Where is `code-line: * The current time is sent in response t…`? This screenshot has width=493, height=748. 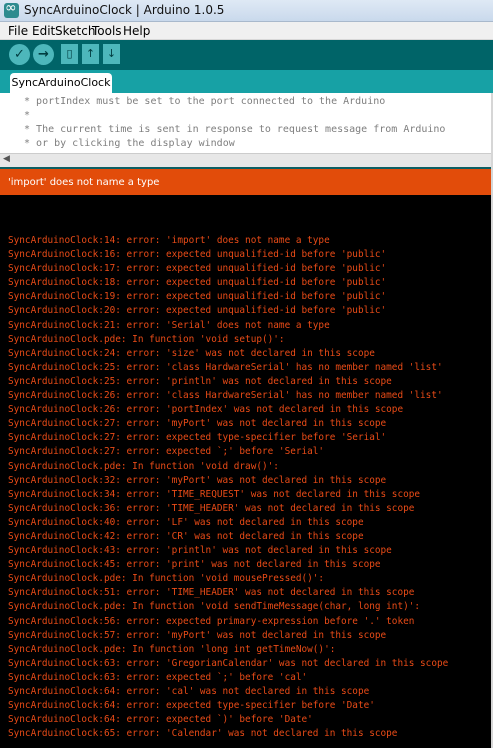
code-line: * The current time is sent in response t… is located at coordinates (232, 129).